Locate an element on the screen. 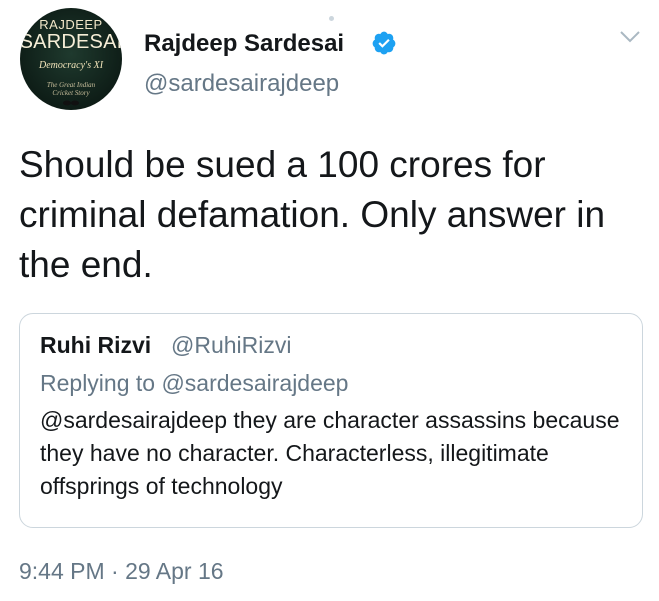  avatar-text-line3: Democracy's XI is located at coordinates (71, 65).